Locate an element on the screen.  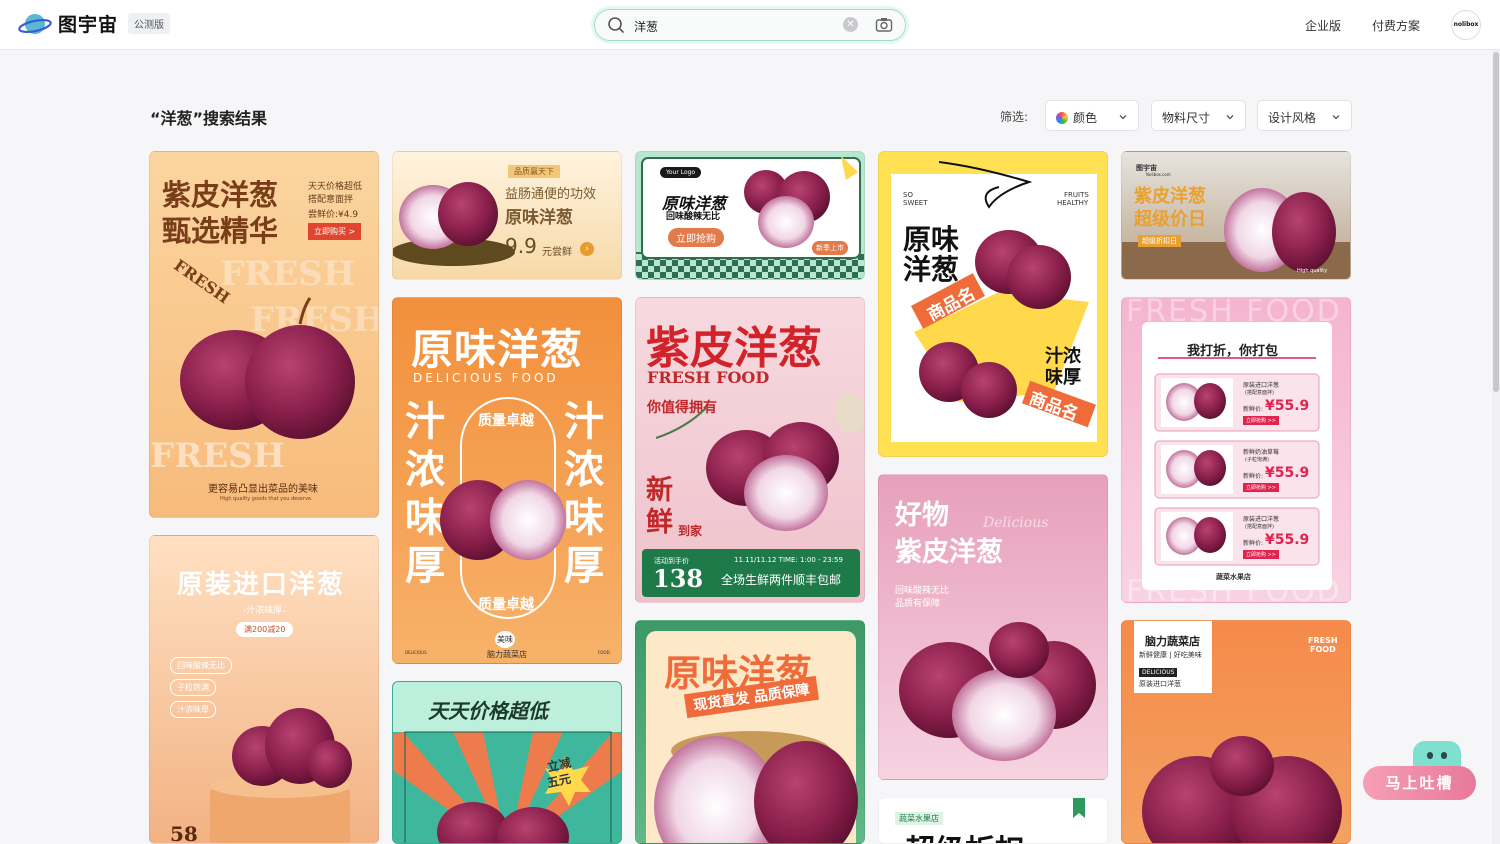
filter-color-label: 颜色 is located at coordinates (1085, 118).